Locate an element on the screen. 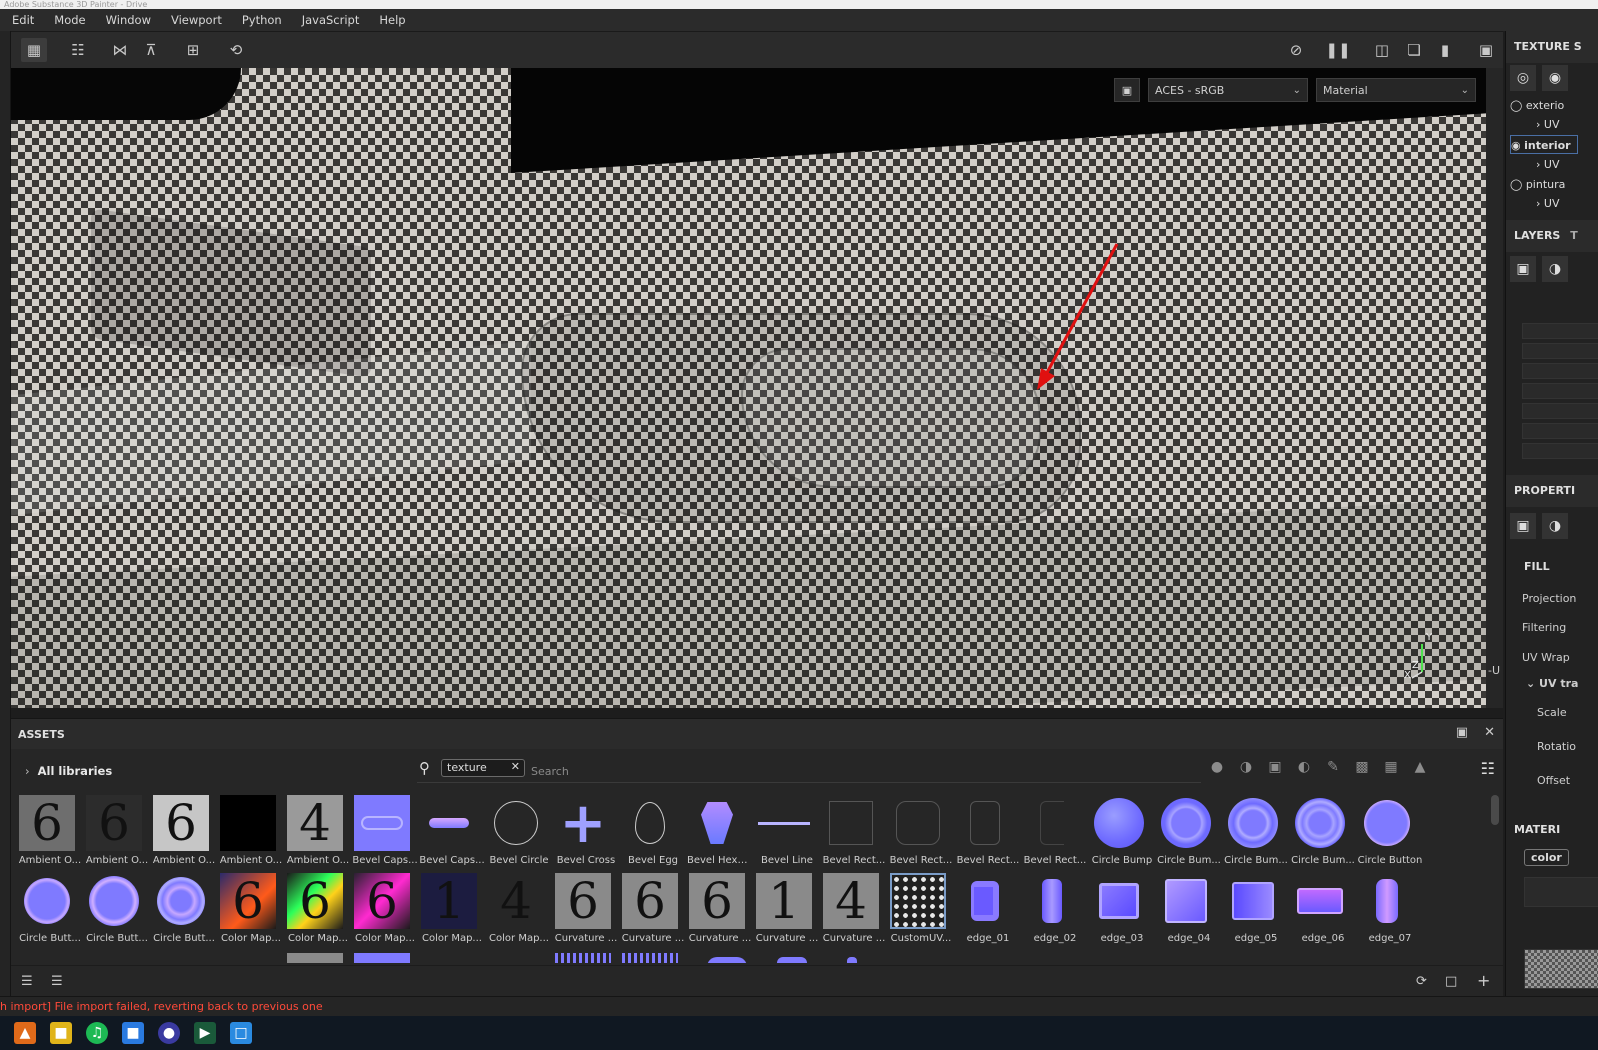  search-input is located at coordinates (831, 771).